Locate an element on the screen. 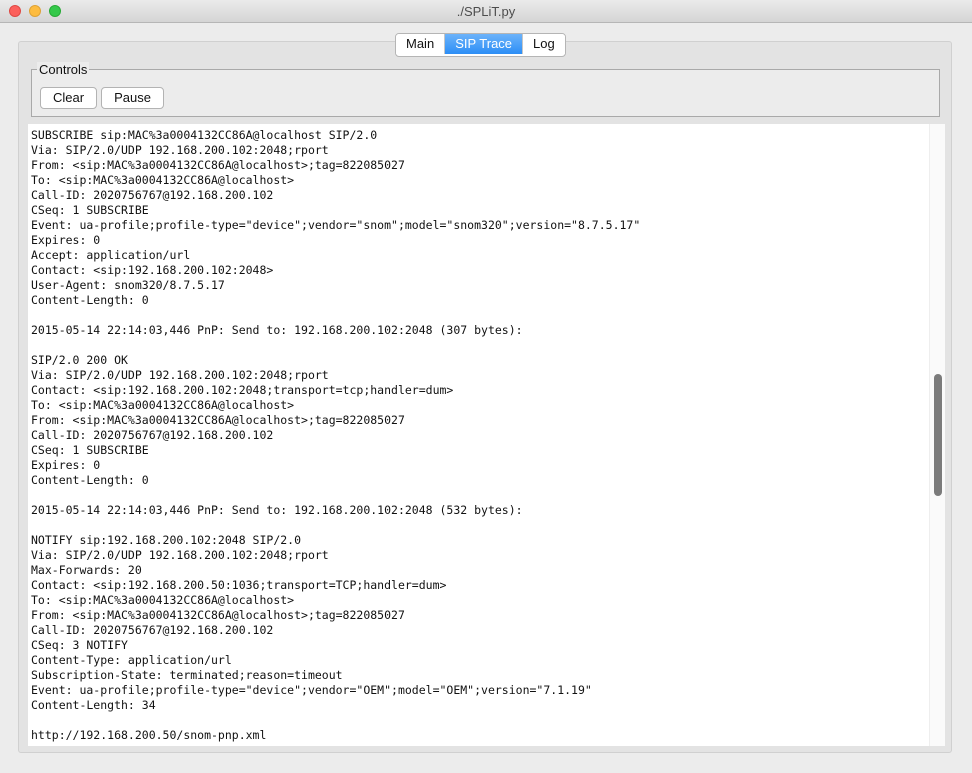  log-line: Content-Type: application/url is located at coordinates (131, 660).